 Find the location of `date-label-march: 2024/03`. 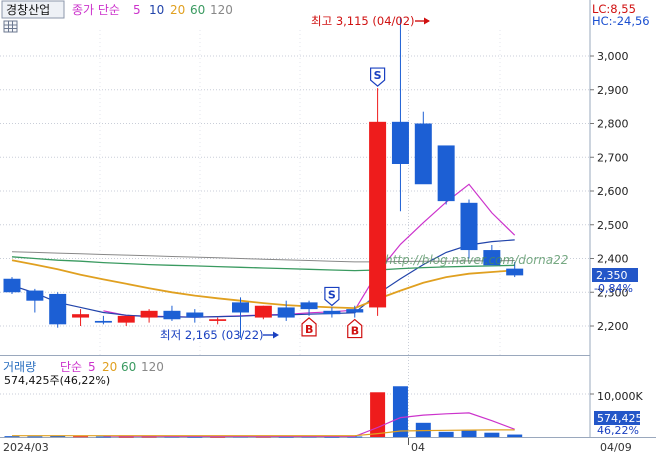

date-label-march: 2024/03 is located at coordinates (26, 447).